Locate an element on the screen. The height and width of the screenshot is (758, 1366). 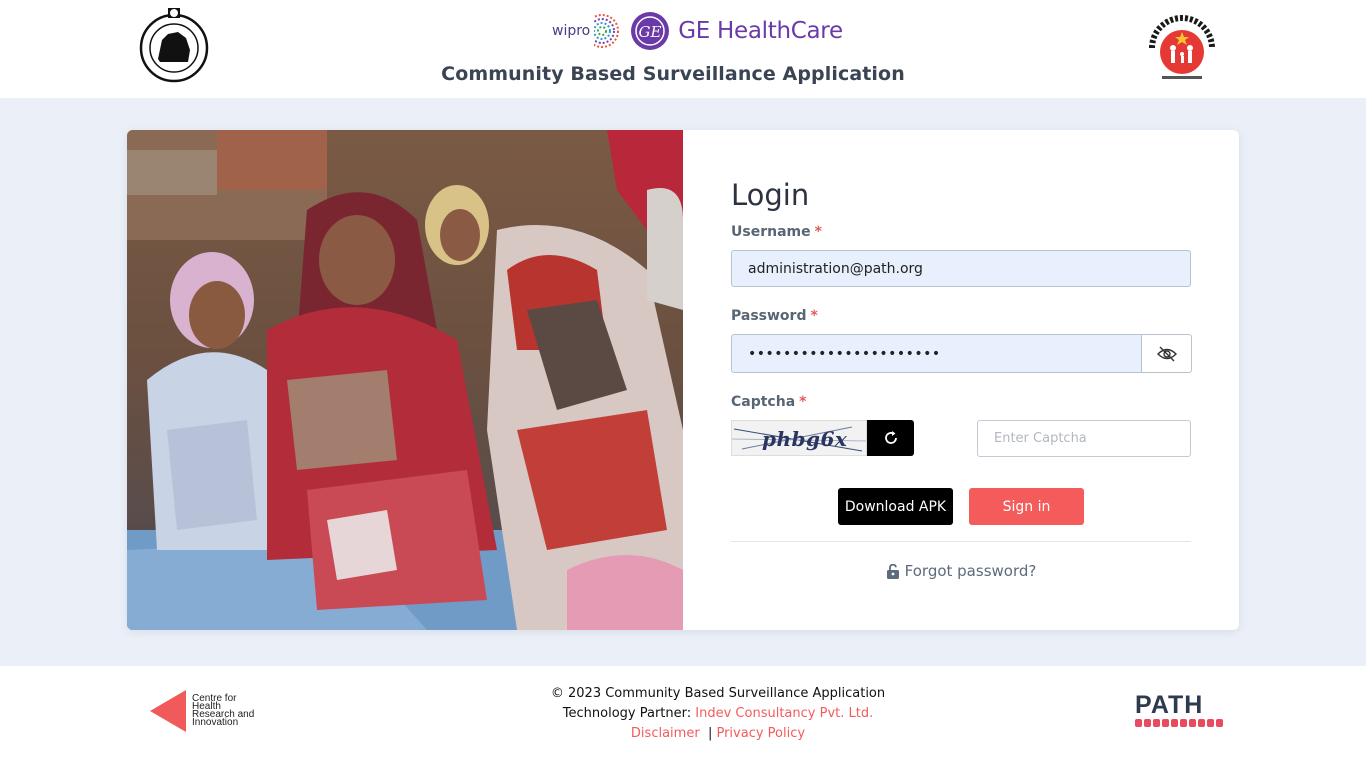
password-value: •••••••••••••••••••••• is located at coordinates (844, 353).